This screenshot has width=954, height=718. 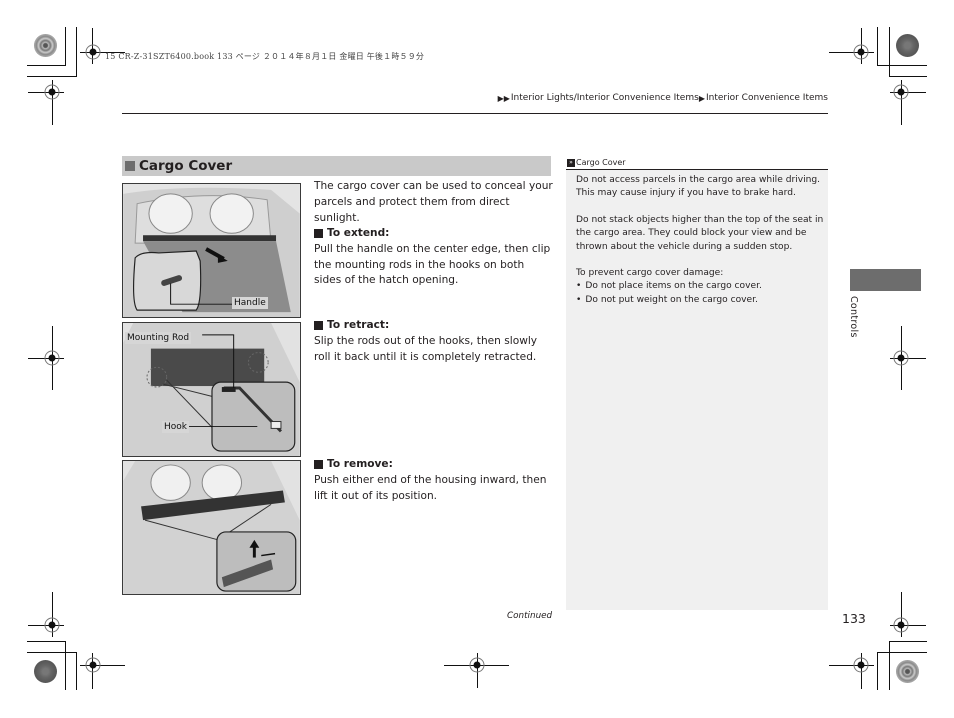 I want to click on header-divider, so click(x=475, y=113).